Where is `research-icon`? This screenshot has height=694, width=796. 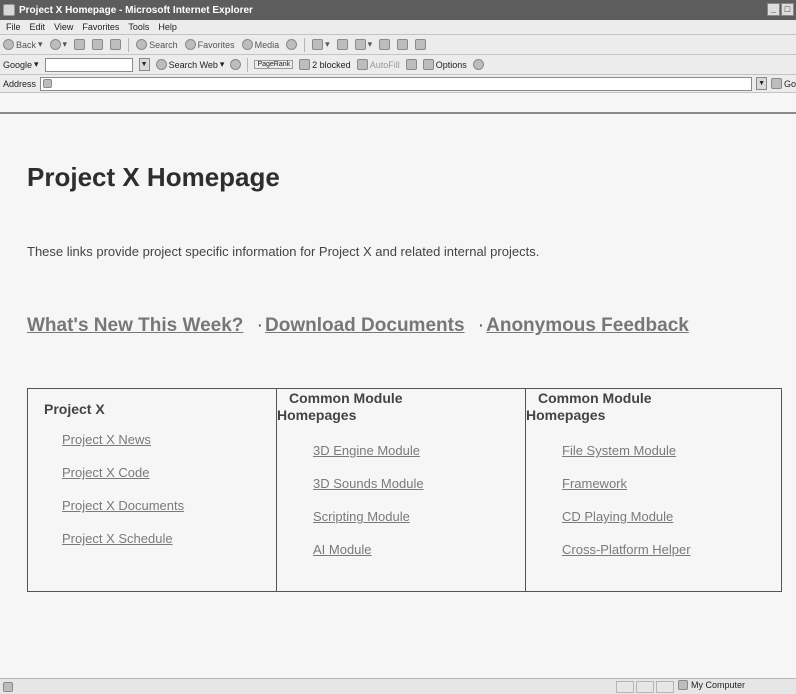 research-icon is located at coordinates (403, 44).